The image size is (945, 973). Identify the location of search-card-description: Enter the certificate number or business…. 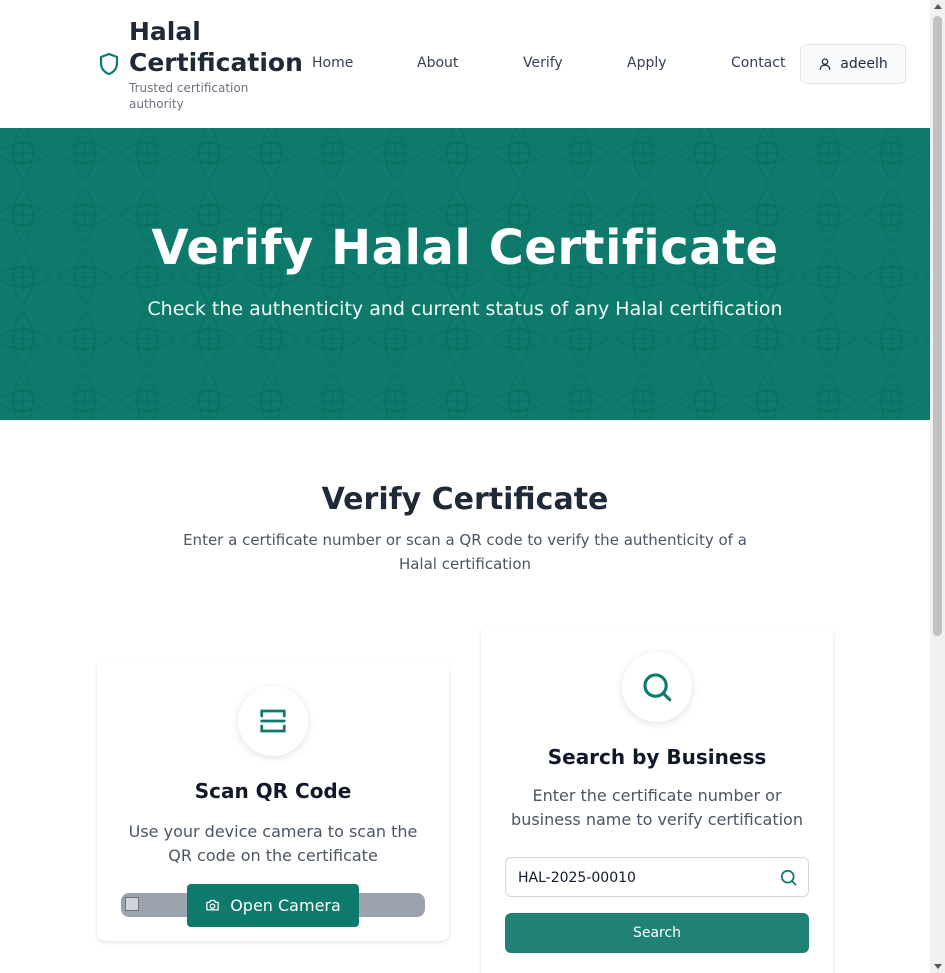
(657, 807).